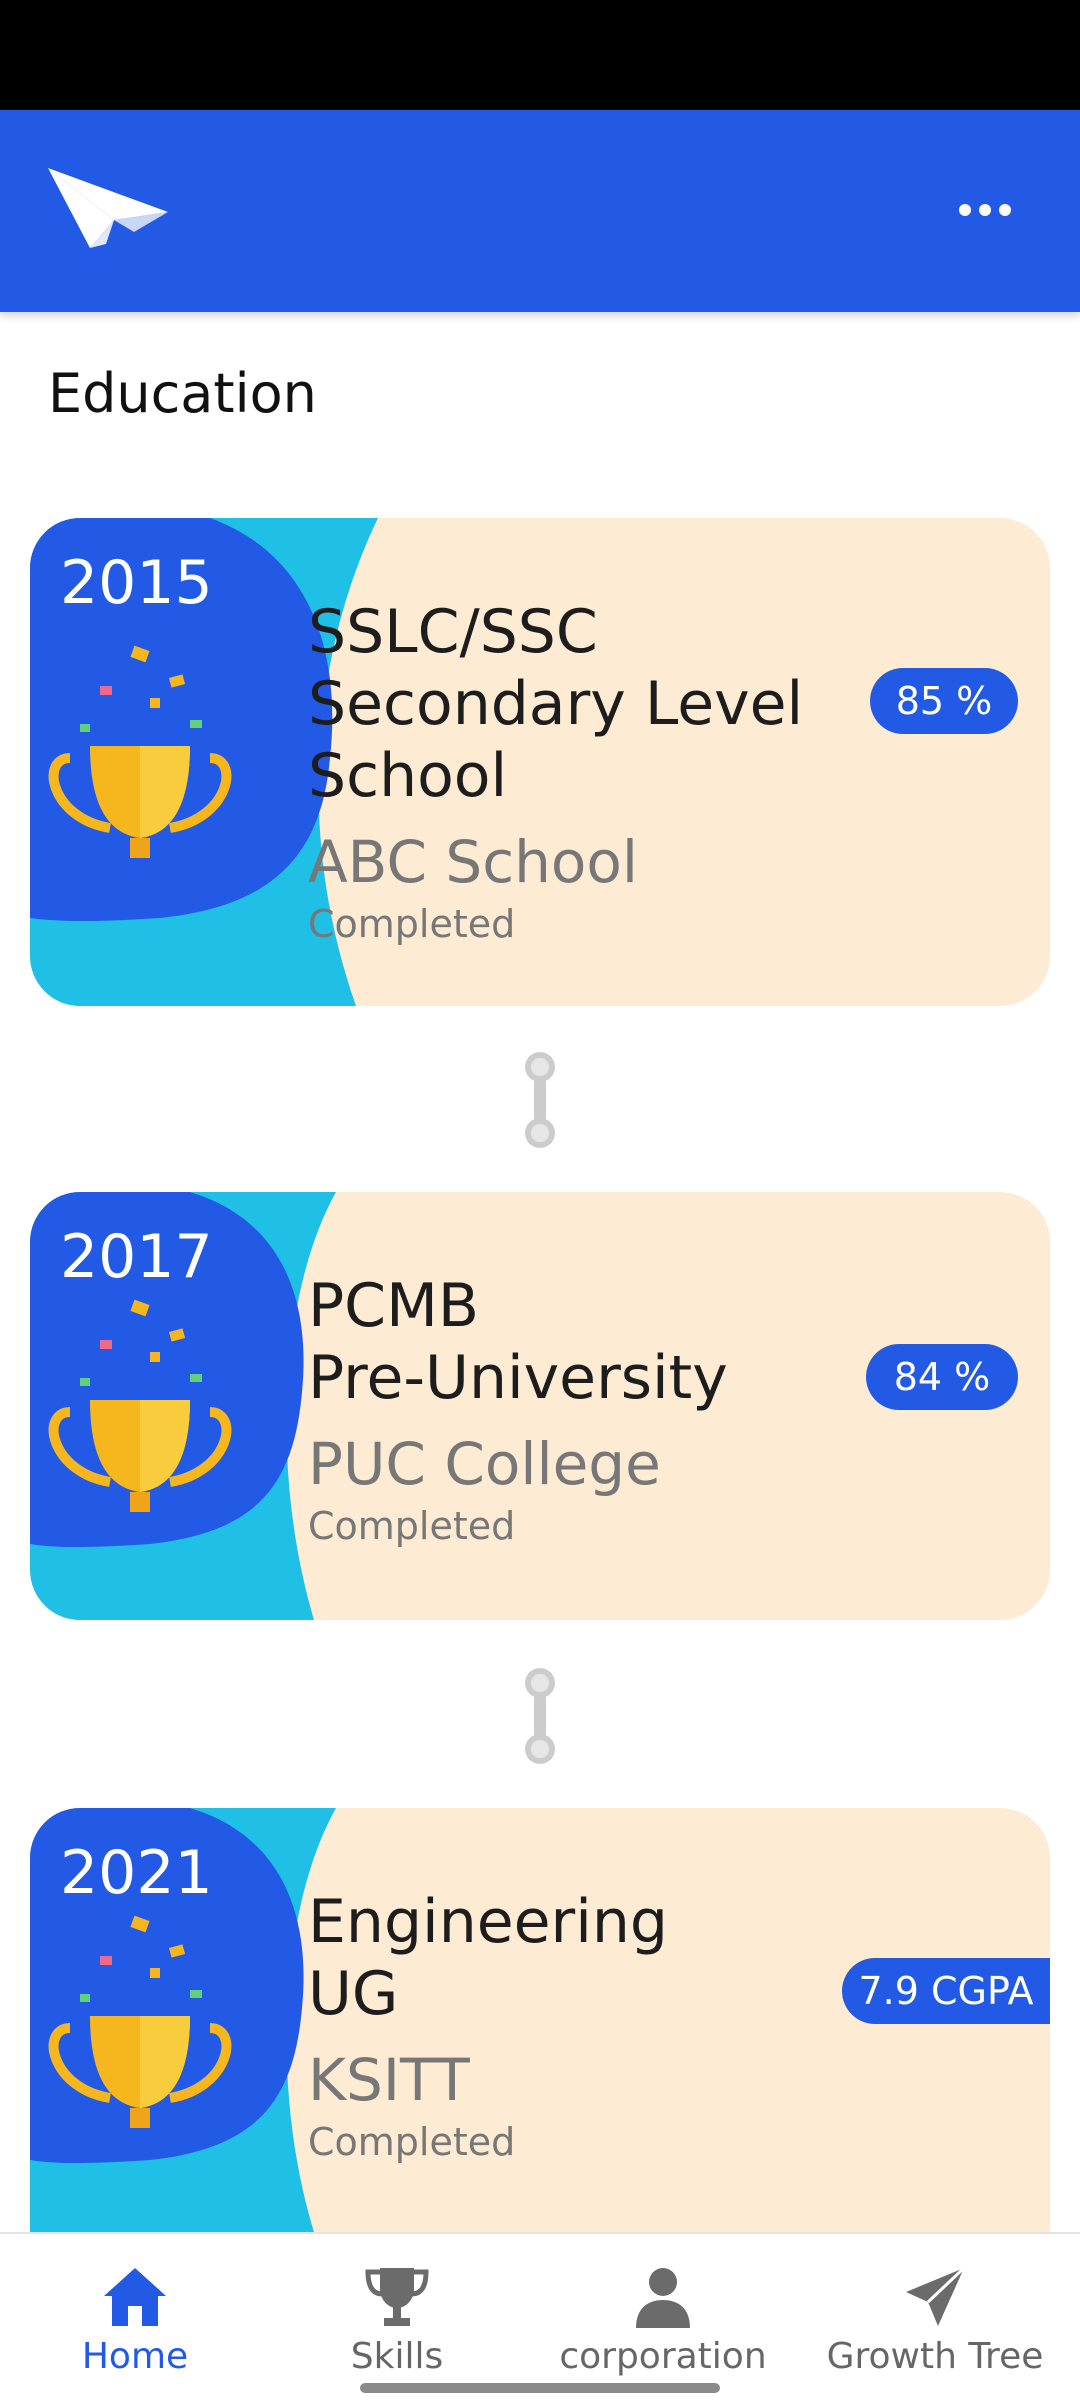 Image resolution: width=1080 pixels, height=2402 pixels. I want to click on home-indicator, so click(540, 2388).